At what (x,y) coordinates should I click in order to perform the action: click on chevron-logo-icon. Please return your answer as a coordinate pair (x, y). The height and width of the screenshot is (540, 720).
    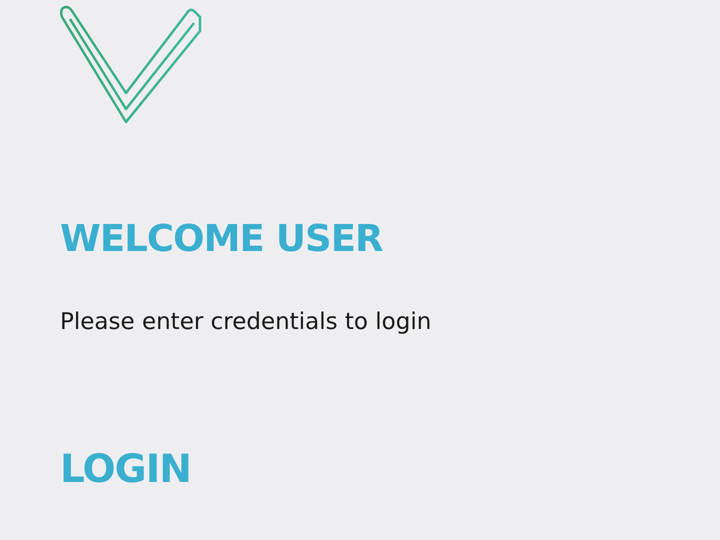
    Looking at the image, I should click on (131, 65).